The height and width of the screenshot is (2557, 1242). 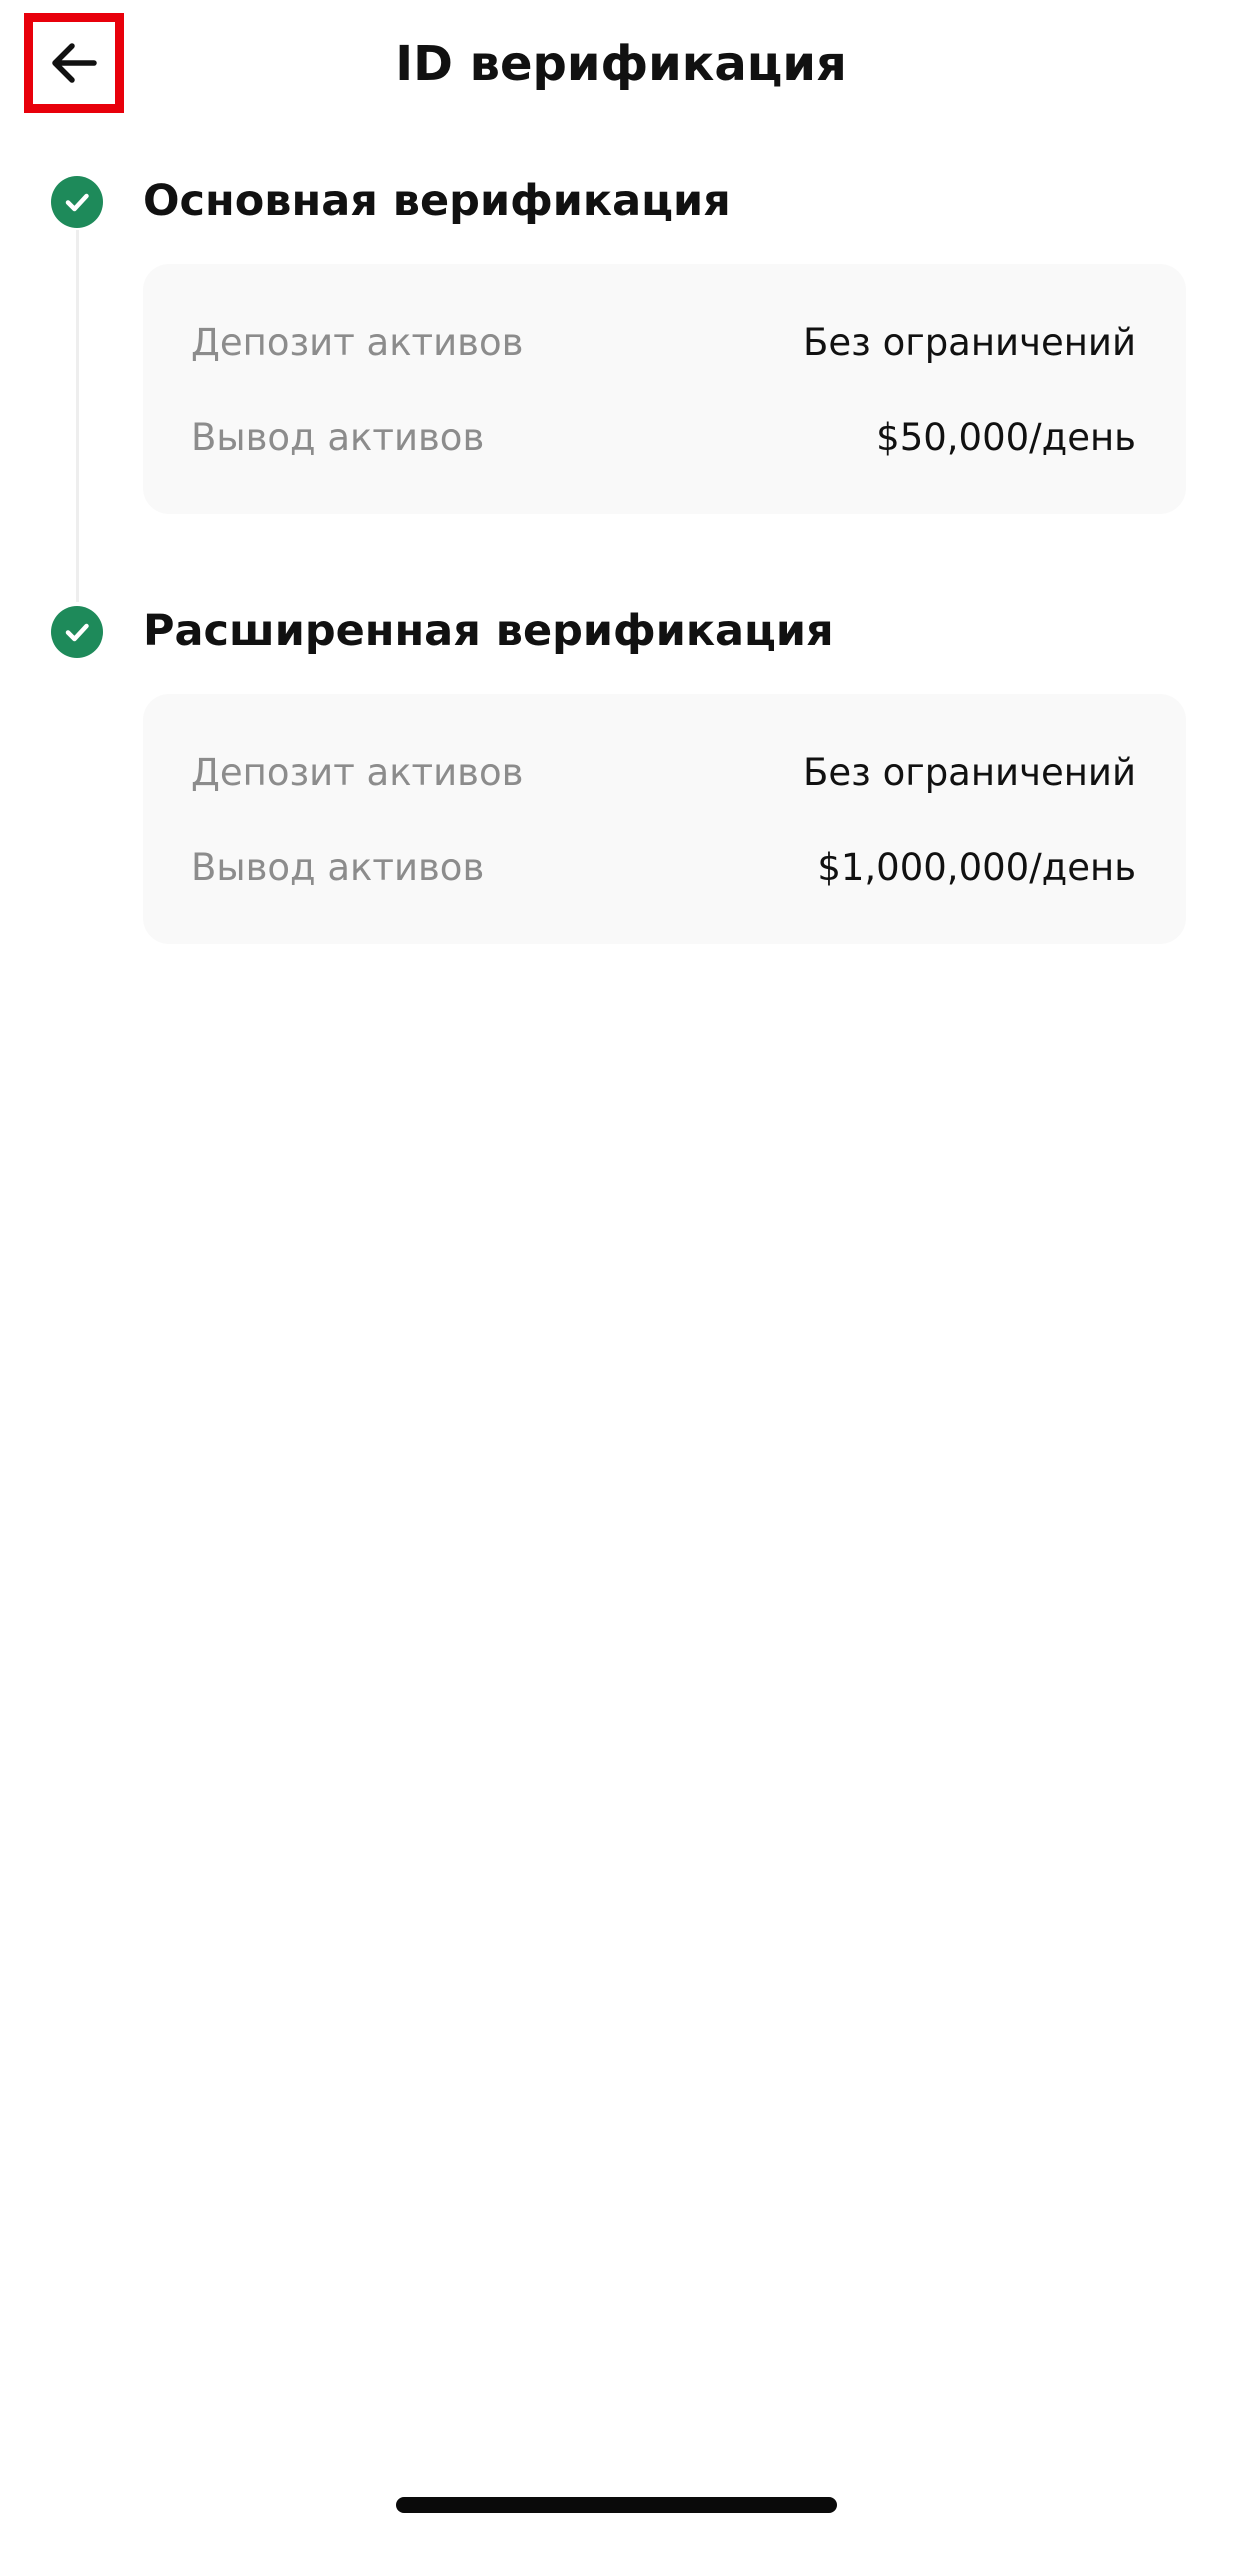 What do you see at coordinates (663, 867) in the screenshot?
I see `limit-row-withdrawal: Вывод активов $1,000,000/день` at bounding box center [663, 867].